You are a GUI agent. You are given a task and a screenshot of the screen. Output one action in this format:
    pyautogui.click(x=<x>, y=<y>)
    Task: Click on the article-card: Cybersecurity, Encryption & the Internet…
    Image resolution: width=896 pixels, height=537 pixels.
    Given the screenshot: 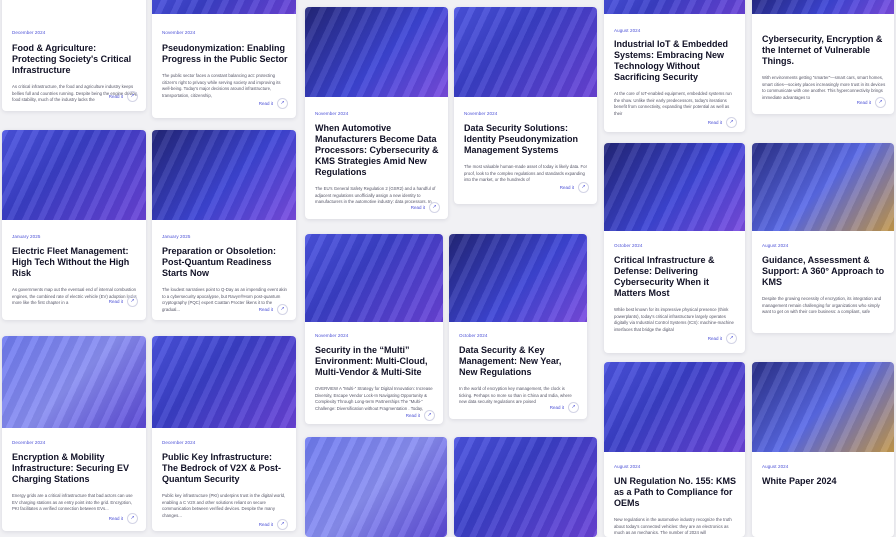 What is the action you would take?
    pyautogui.click(x=823, y=57)
    